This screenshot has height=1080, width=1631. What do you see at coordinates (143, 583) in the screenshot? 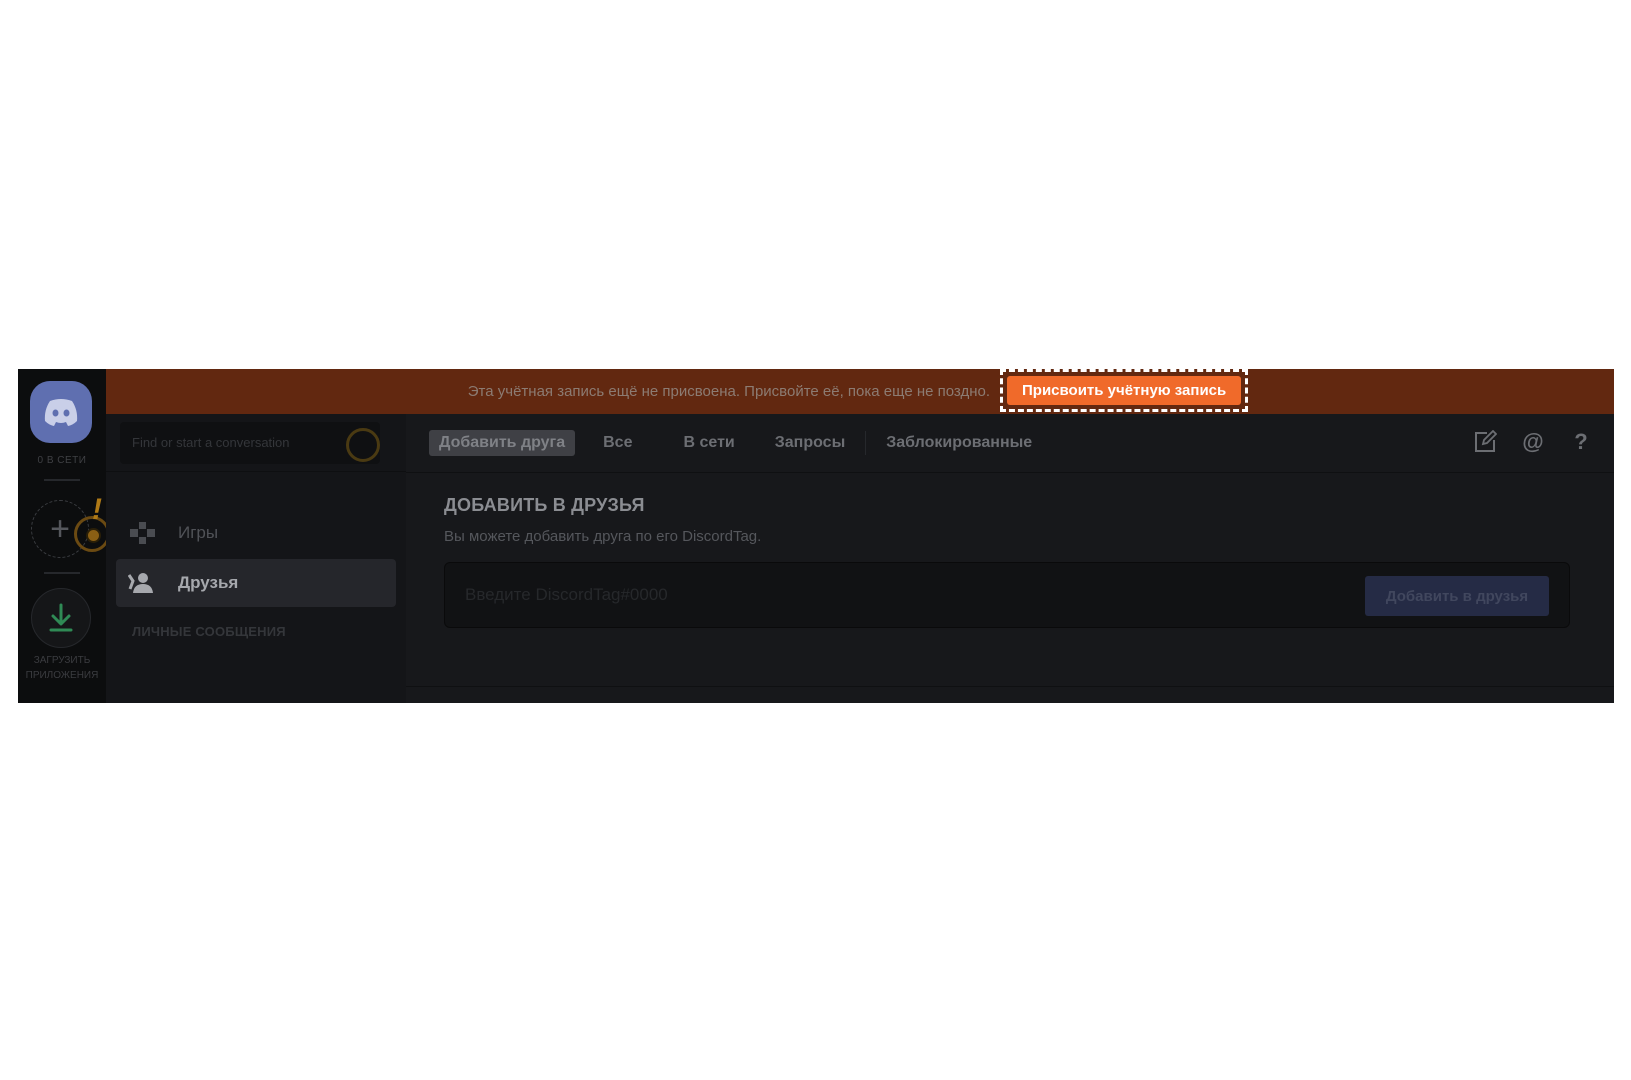
I see `friends-icon` at bounding box center [143, 583].